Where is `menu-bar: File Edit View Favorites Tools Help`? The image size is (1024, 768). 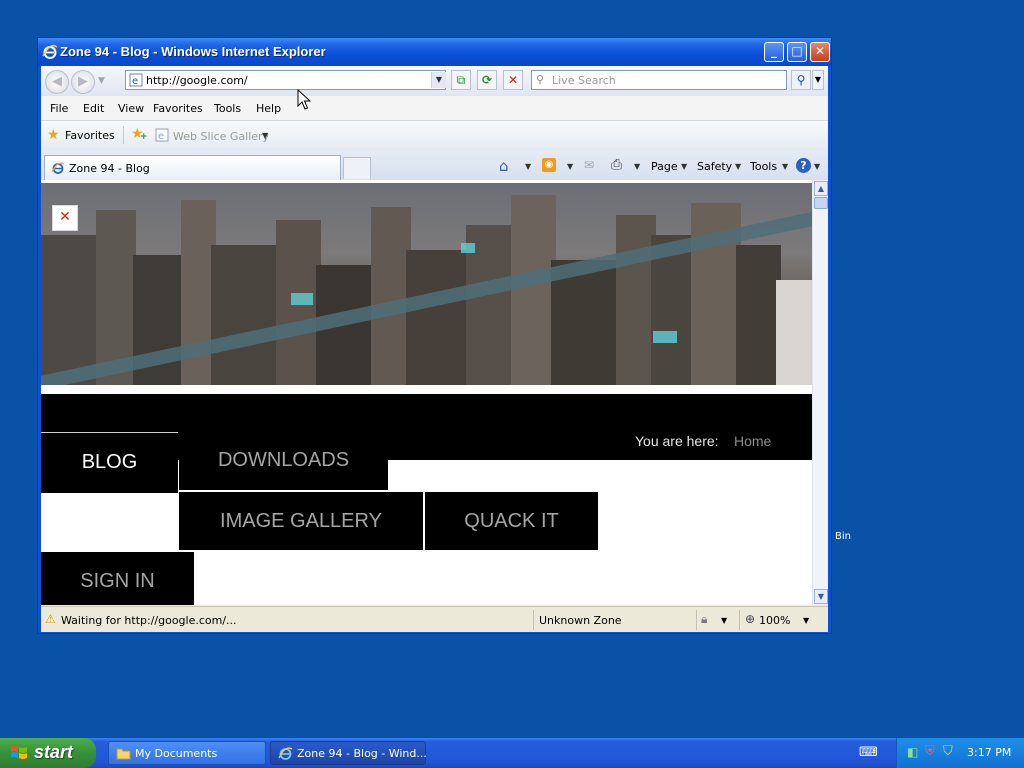 menu-bar: File Edit View Favorites Tools Help is located at coordinates (434, 108).